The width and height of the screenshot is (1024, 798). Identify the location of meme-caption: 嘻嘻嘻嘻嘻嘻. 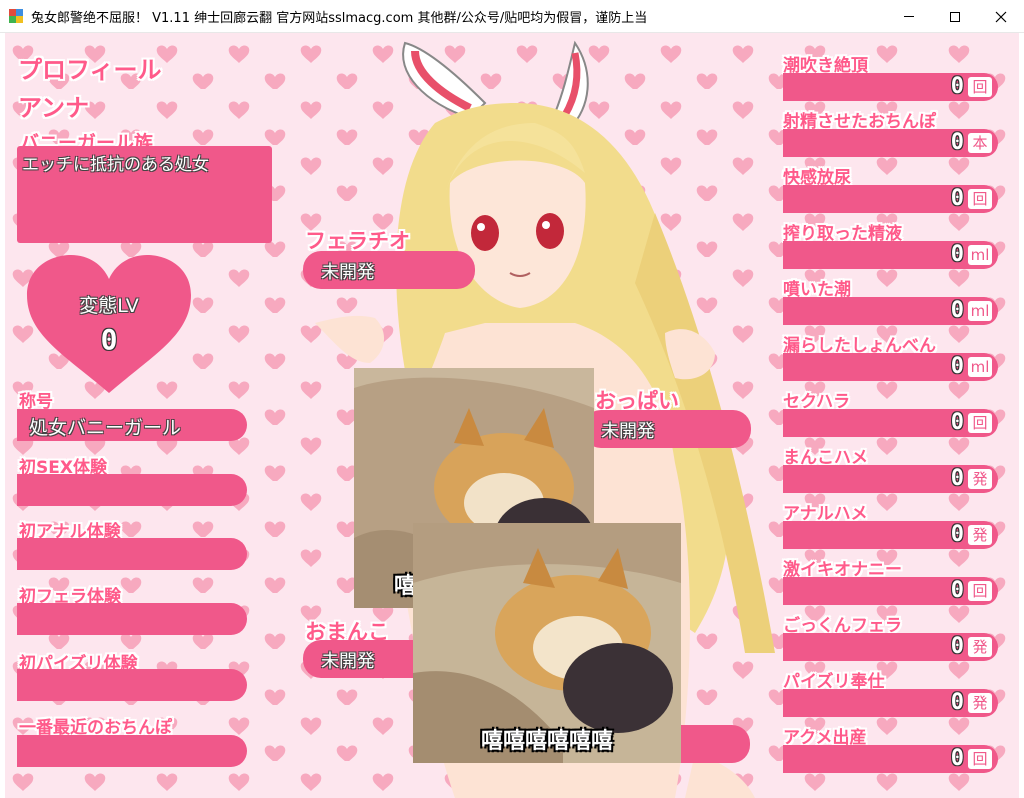
(546, 741).